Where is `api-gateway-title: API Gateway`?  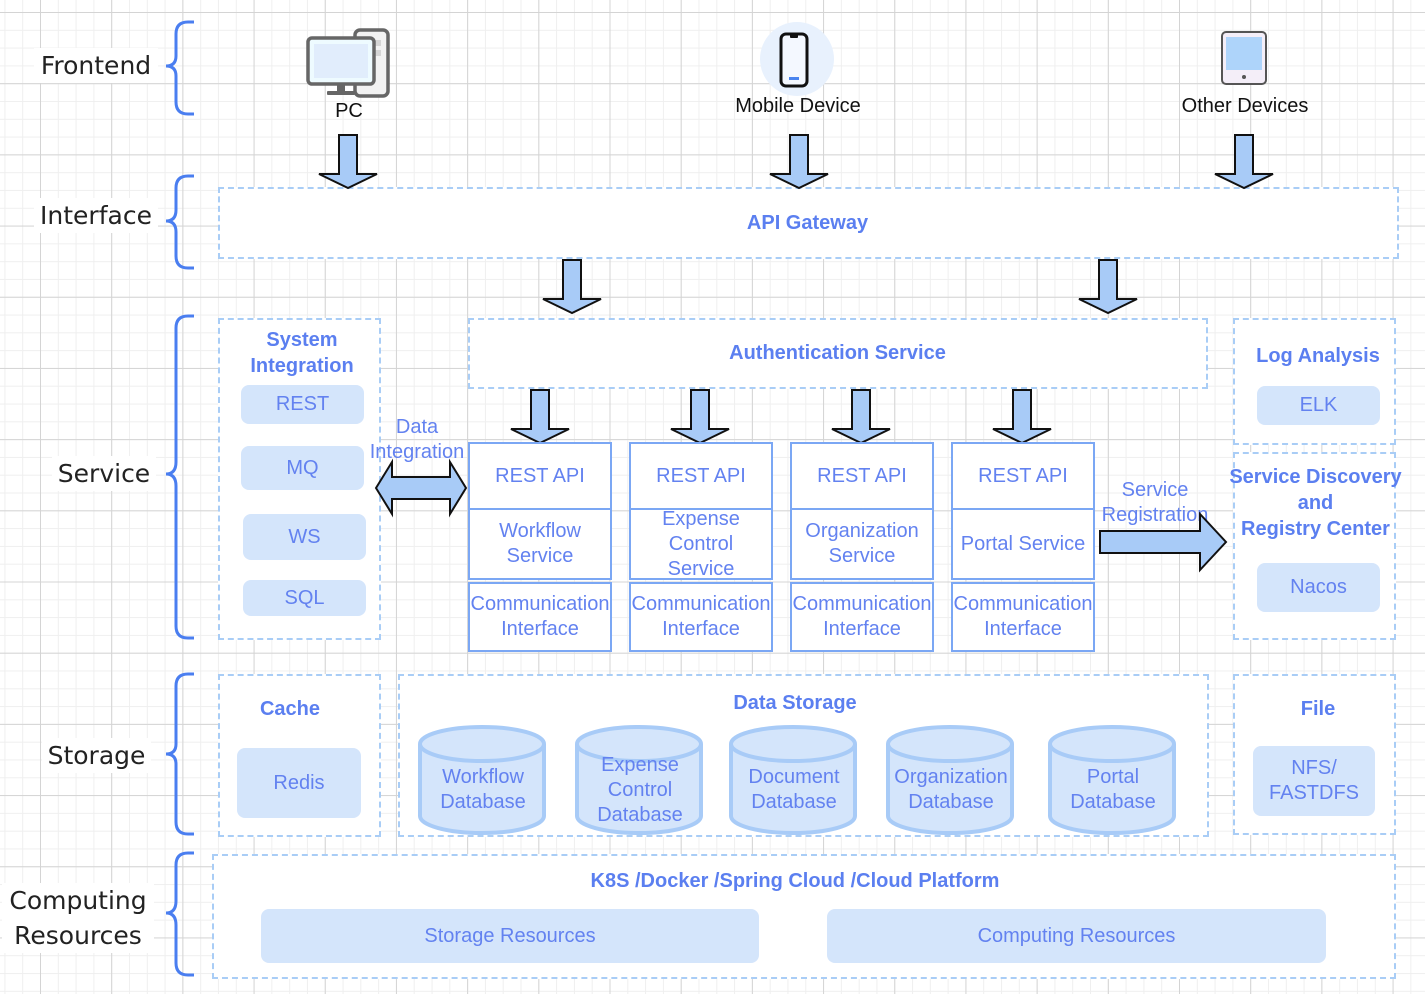 api-gateway-title: API Gateway is located at coordinates (807, 223).